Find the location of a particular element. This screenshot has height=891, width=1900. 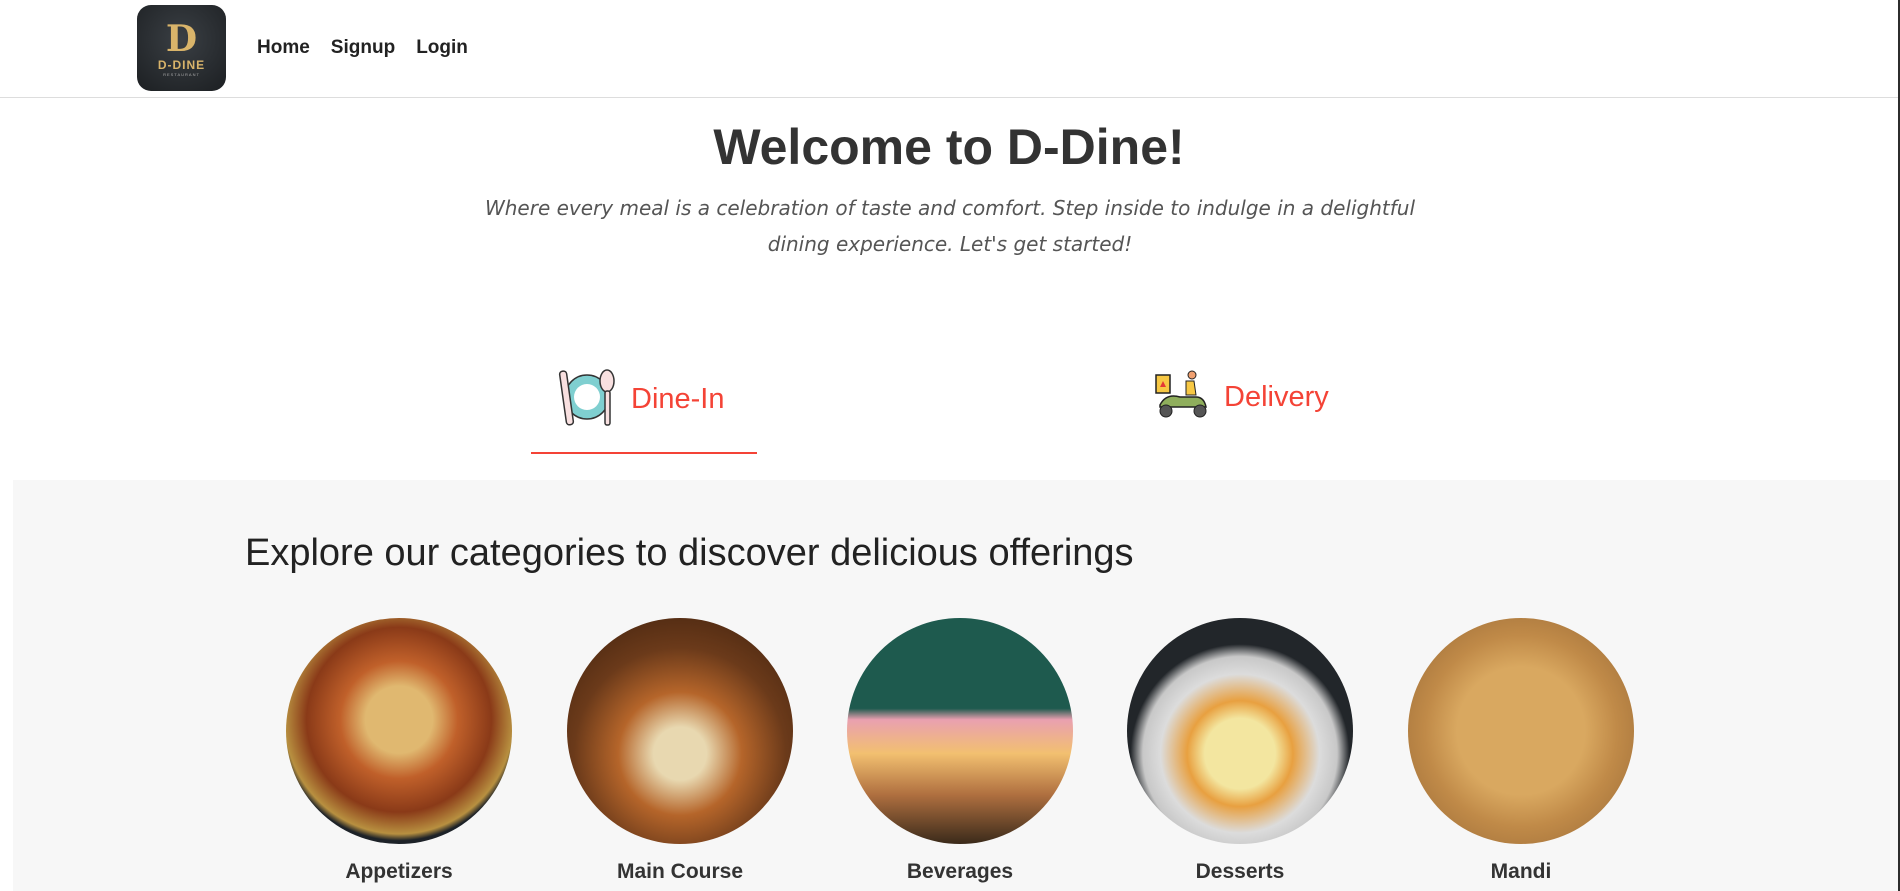

nav-home: Home is located at coordinates (283, 48).